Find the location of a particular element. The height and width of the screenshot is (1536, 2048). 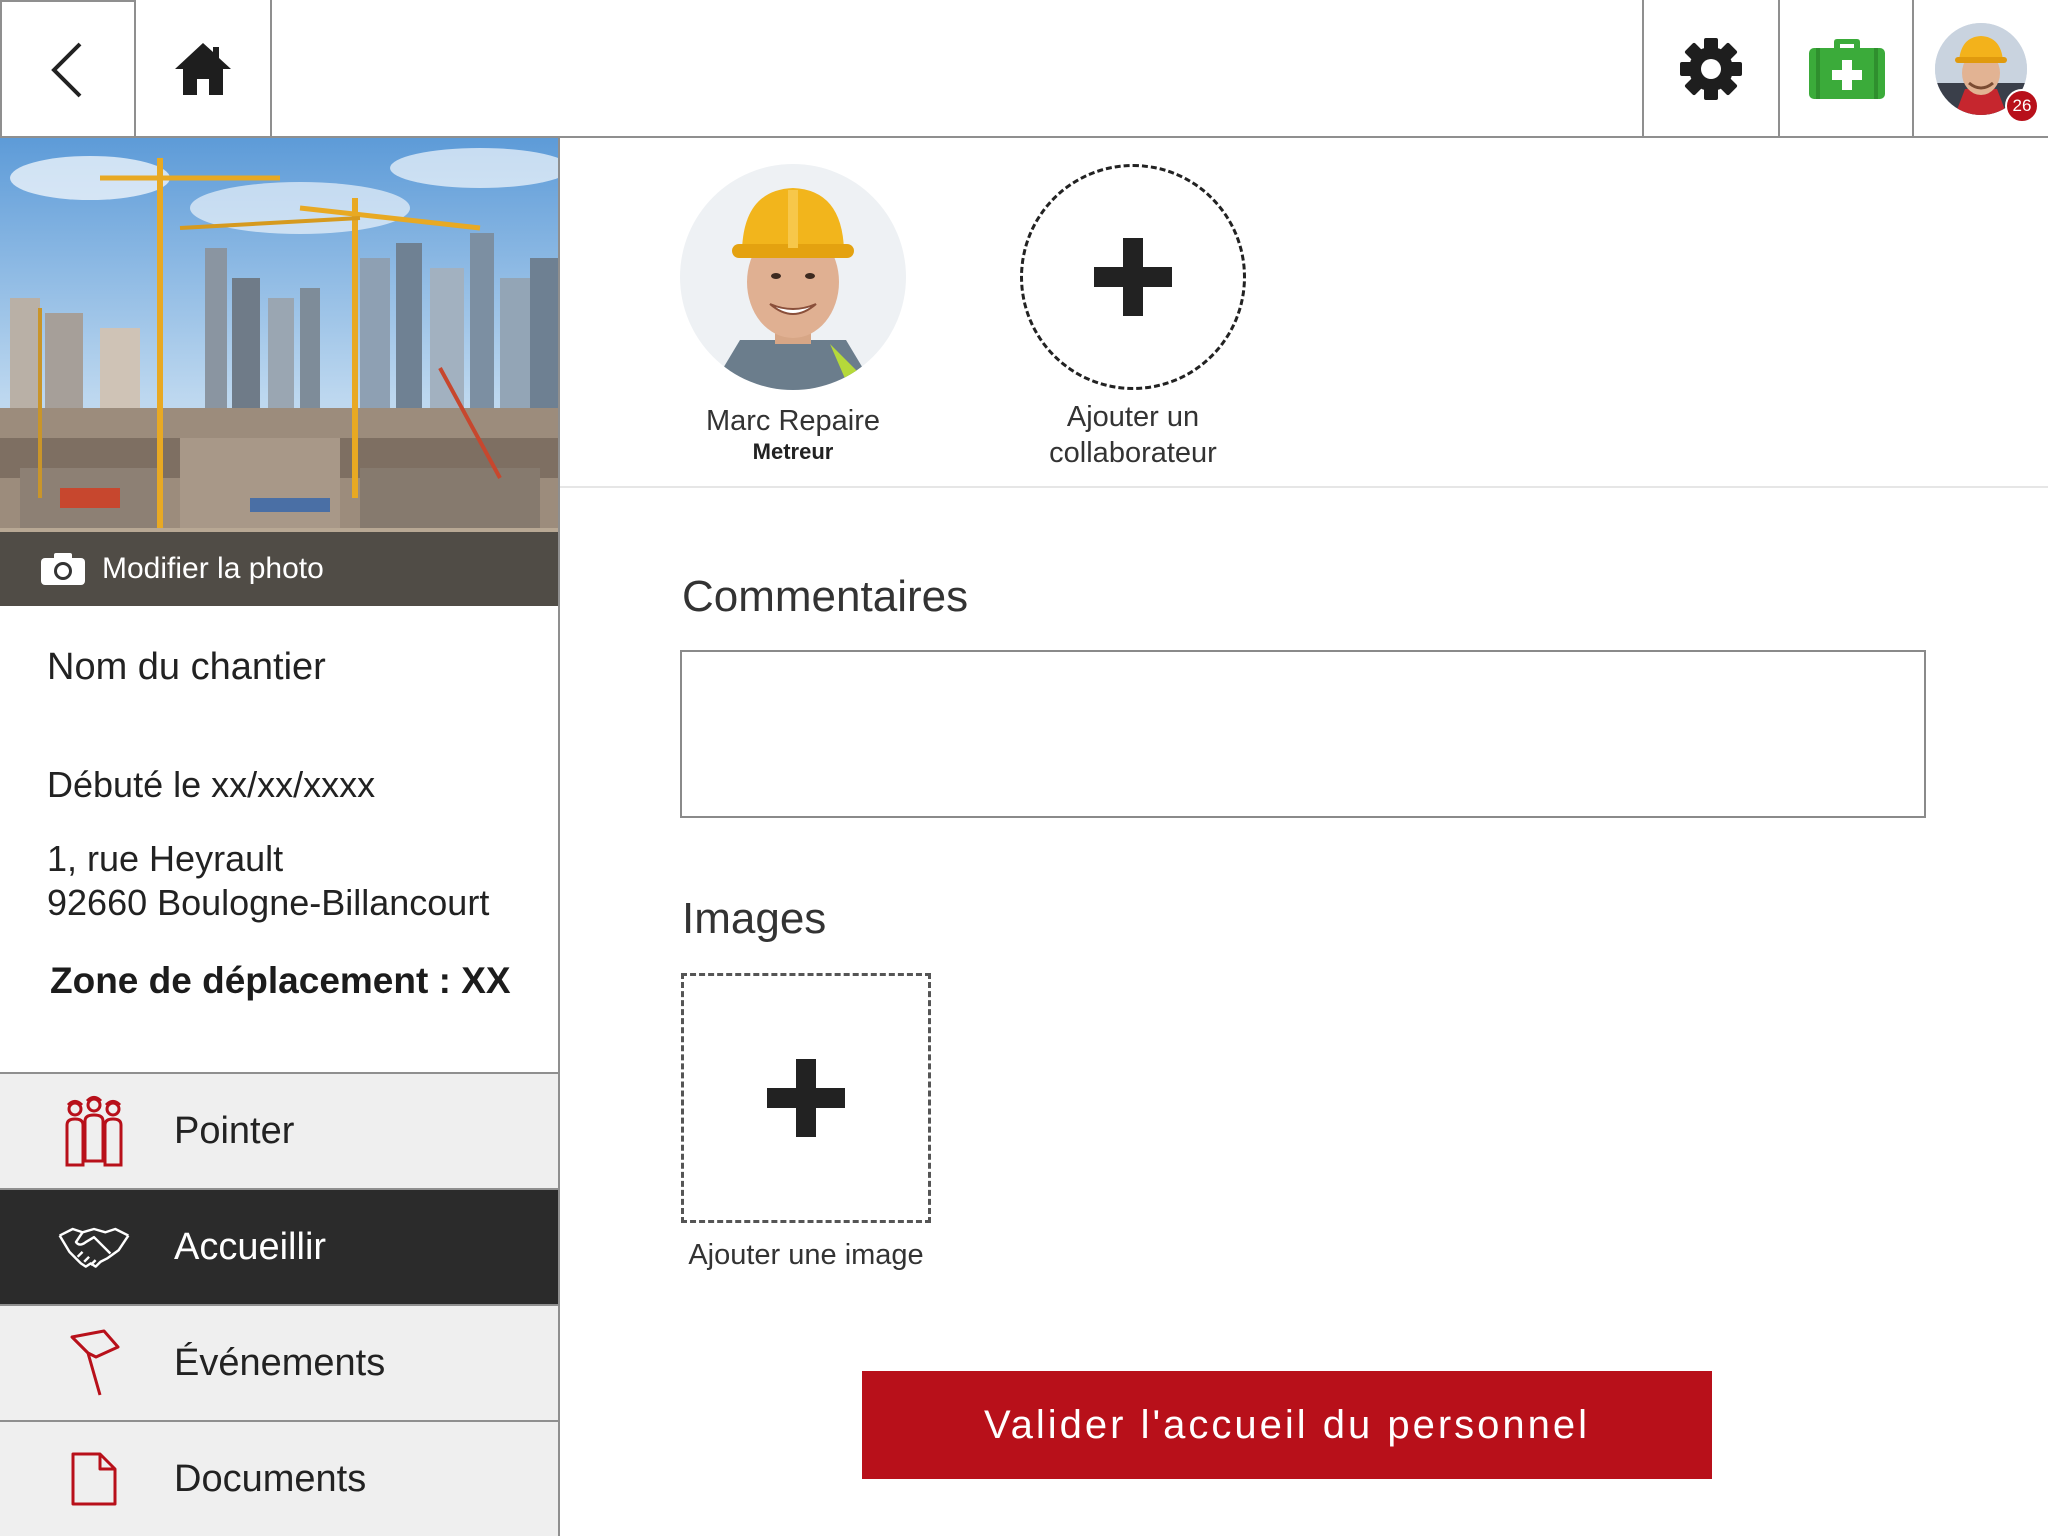

site-address-line2: 92660 Boulogne-Billancourt is located at coordinates (268, 902).